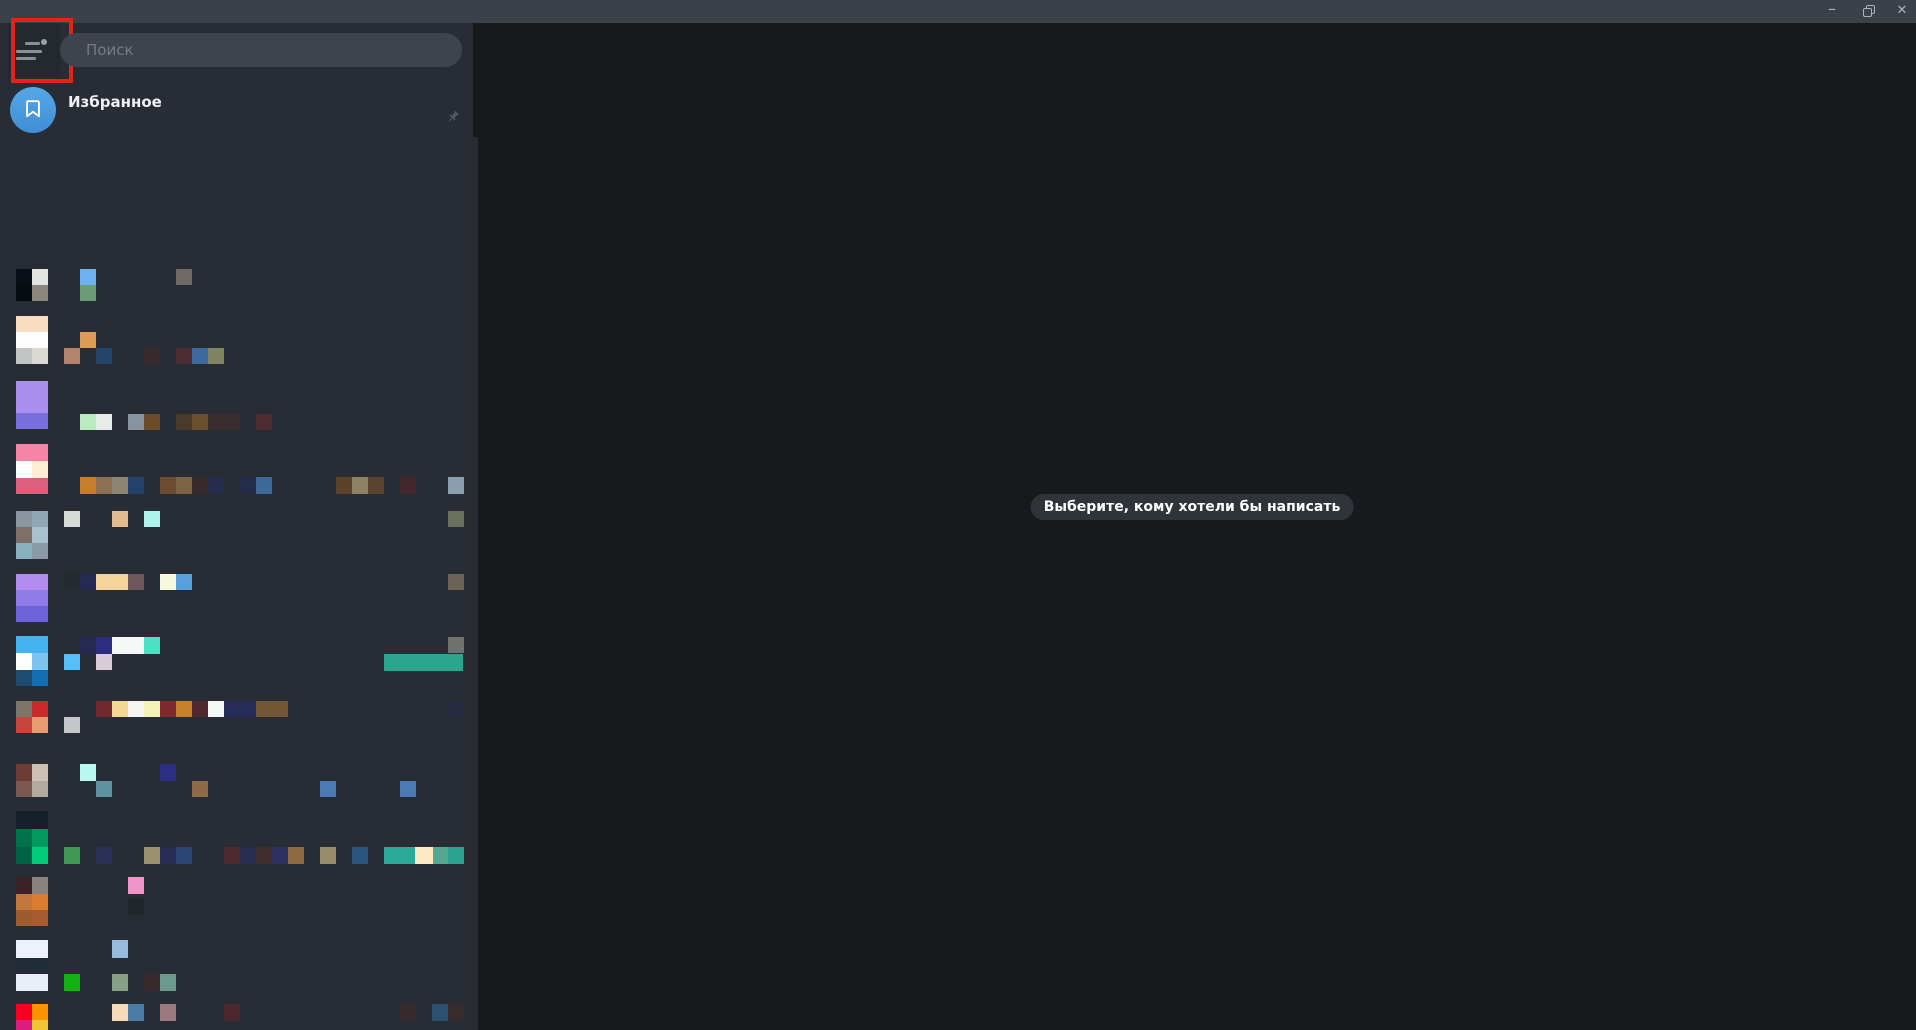 The height and width of the screenshot is (1030, 1916). What do you see at coordinates (958, 11) in the screenshot?
I see `title-bar: – ✕` at bounding box center [958, 11].